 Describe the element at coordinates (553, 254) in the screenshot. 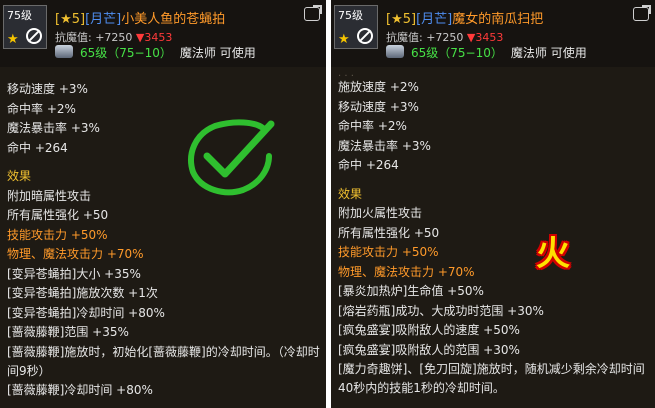

I see `fire-character-icon: 火` at that location.